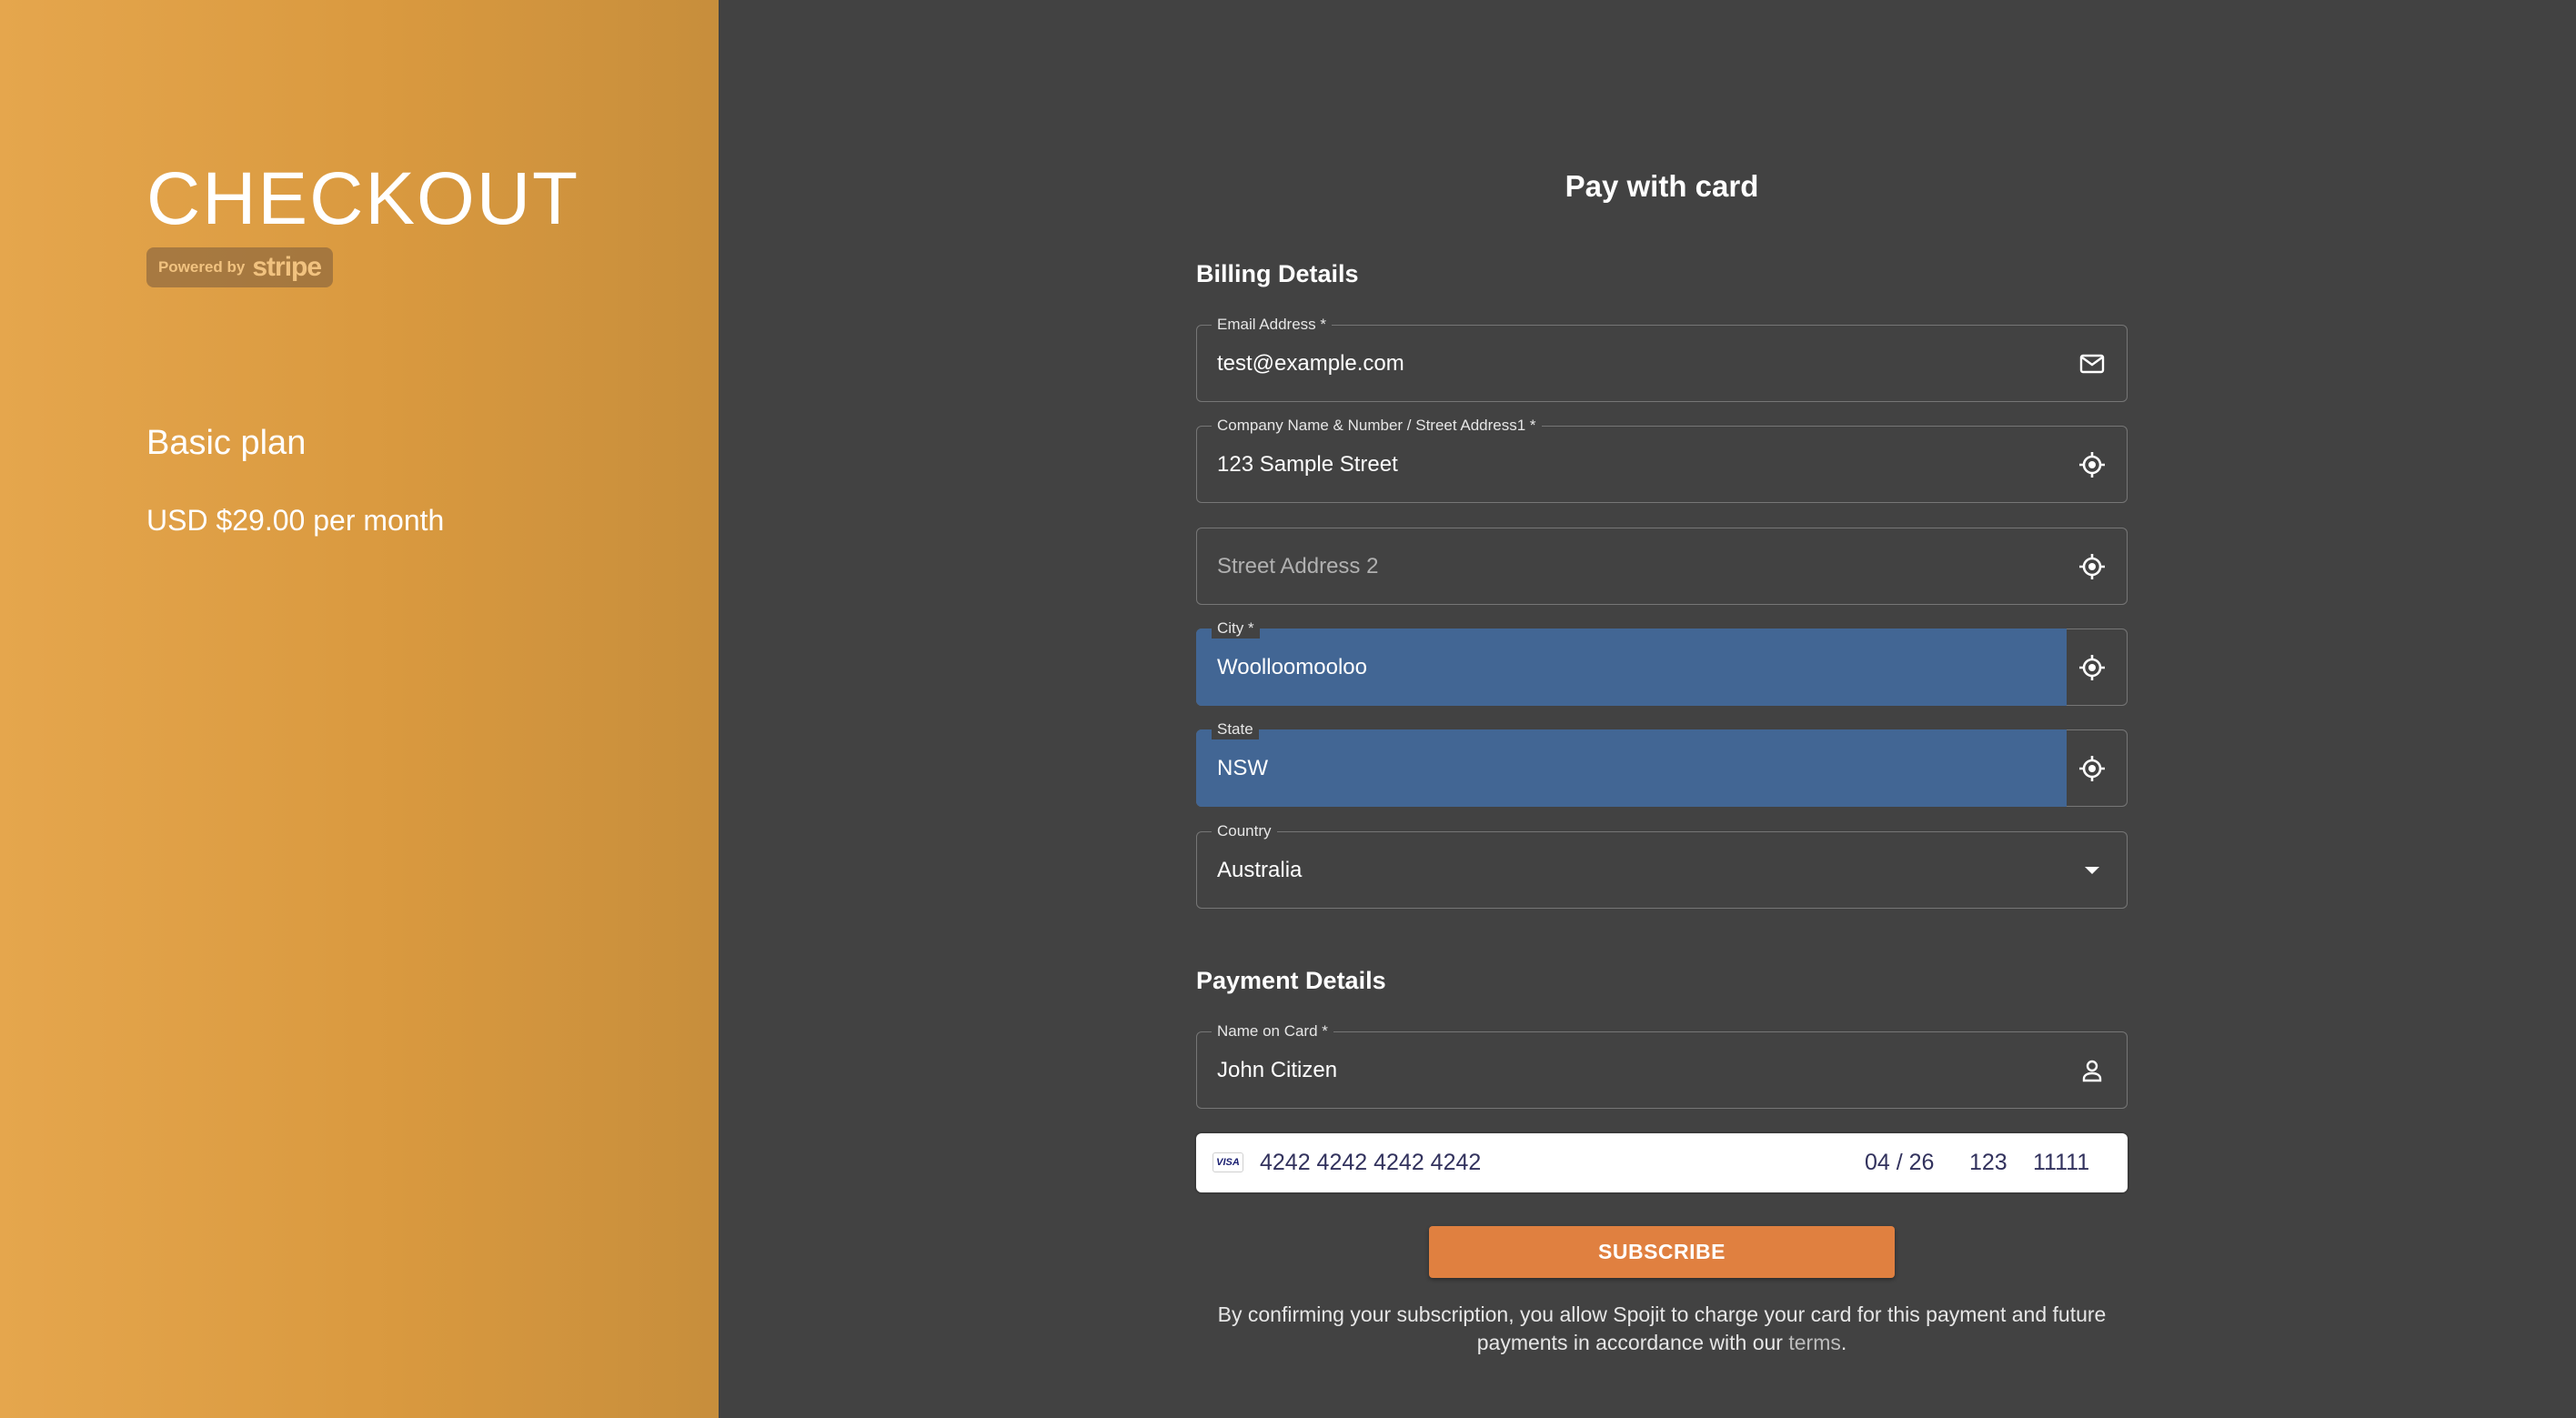  I want to click on country-value: Australia, so click(1259, 870).